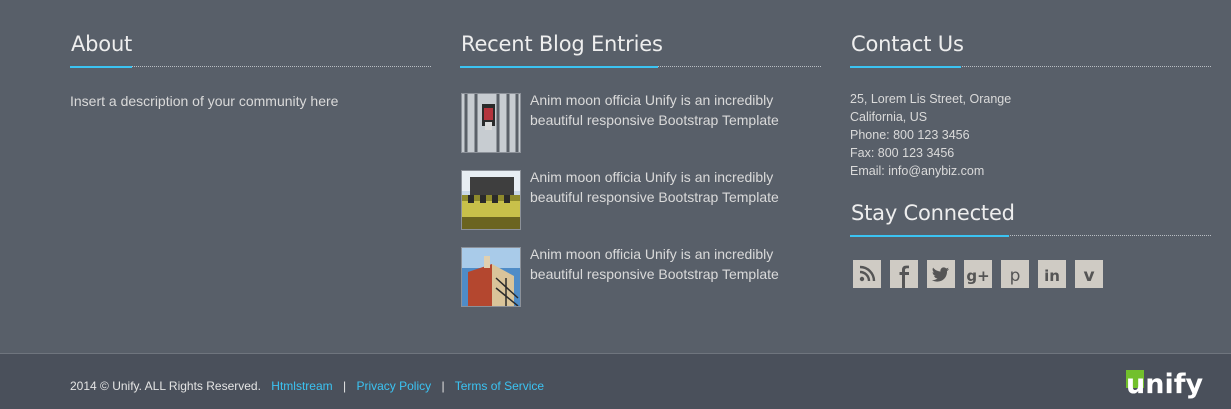 The image size is (1231, 409). What do you see at coordinates (867, 274) in the screenshot?
I see `rss-icon` at bounding box center [867, 274].